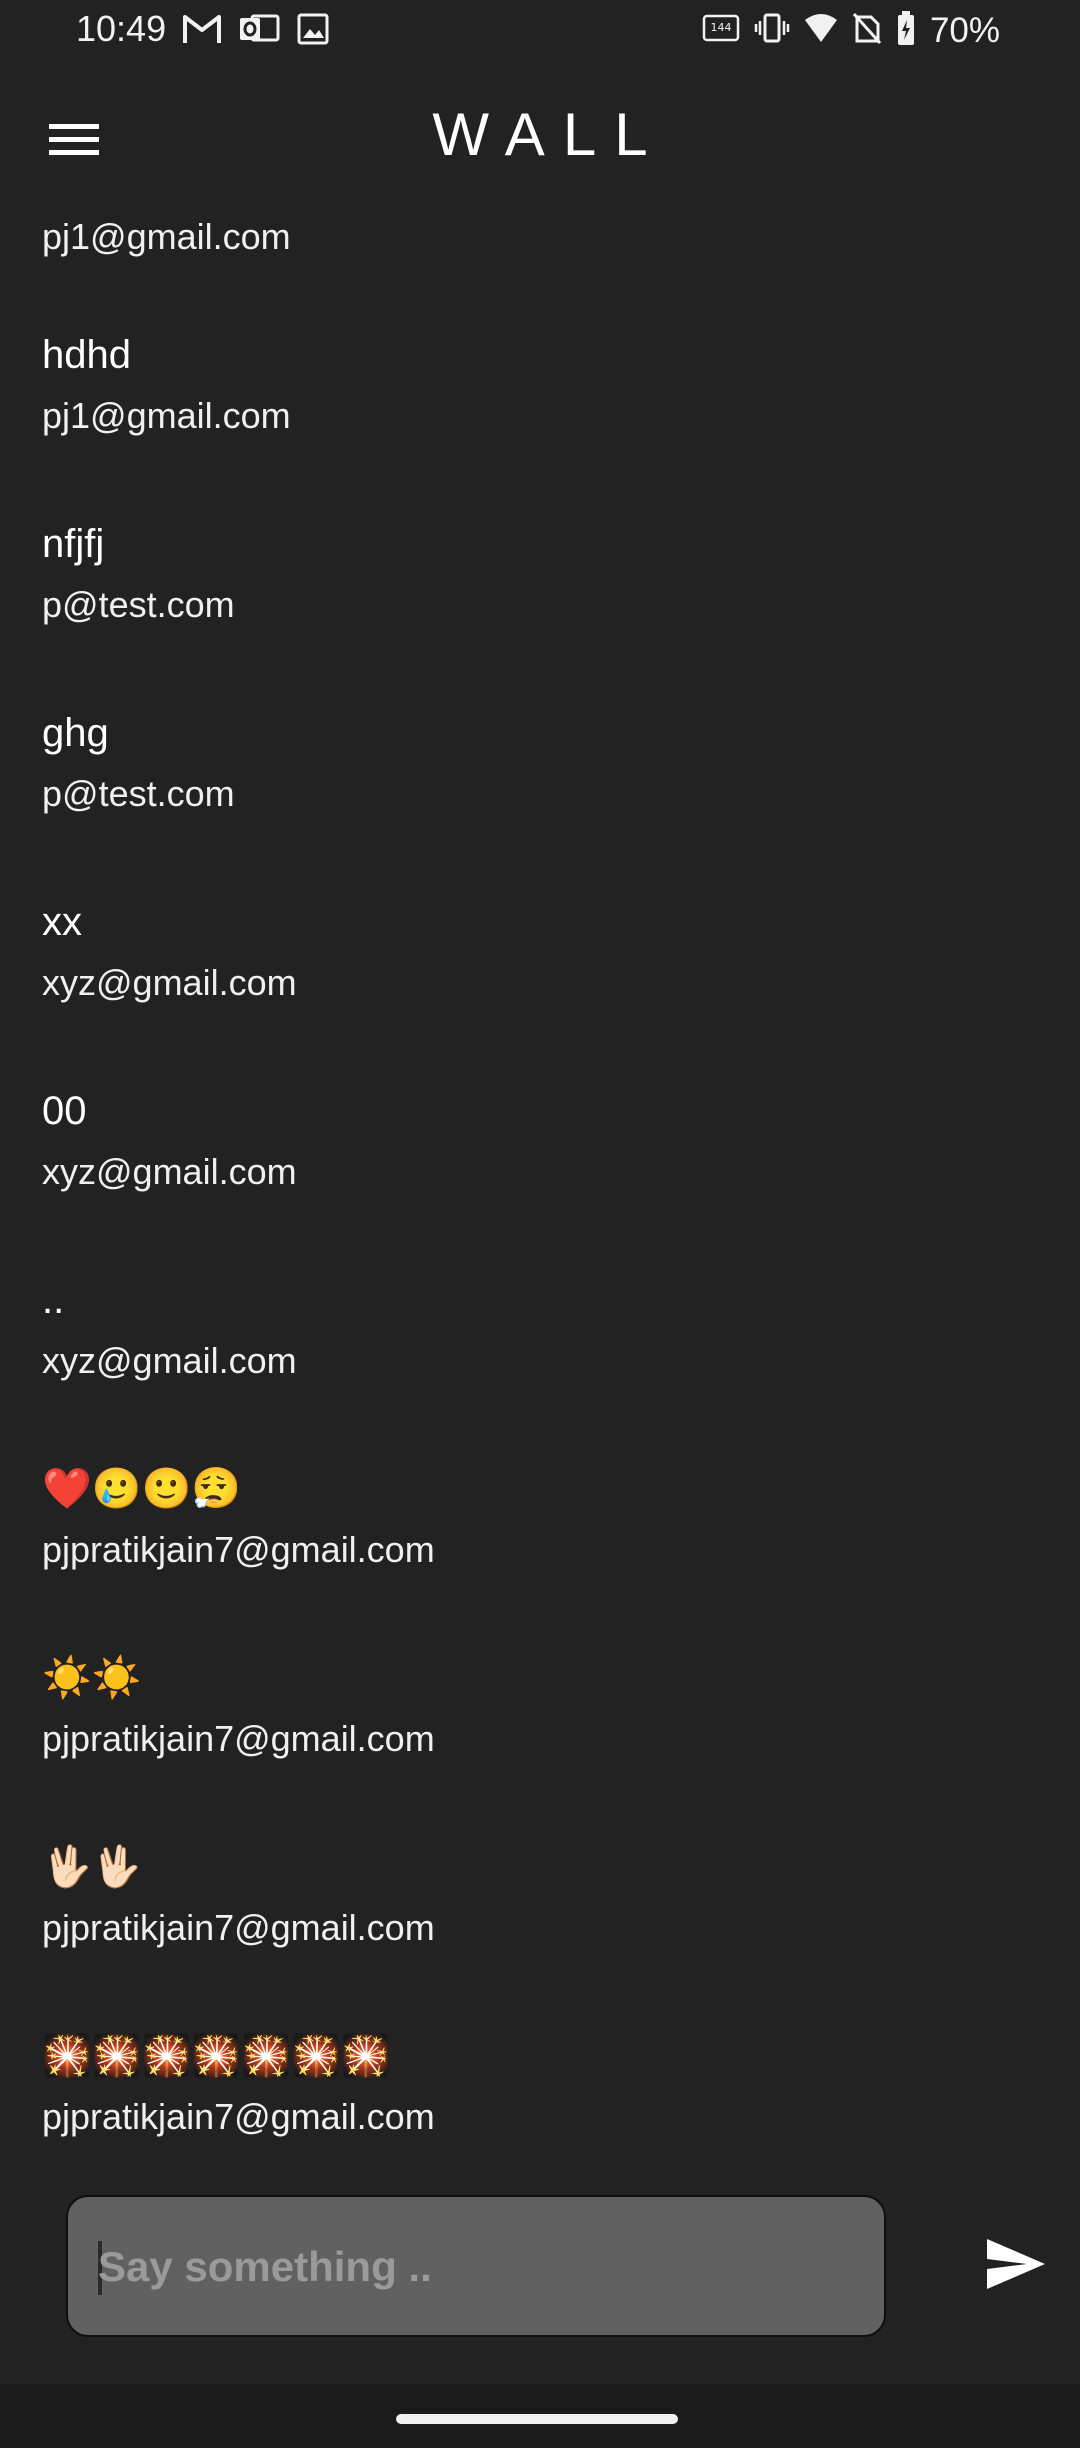 Image resolution: width=1080 pixels, height=2448 pixels. What do you see at coordinates (537, 2419) in the screenshot?
I see `home-gesture-handle` at bounding box center [537, 2419].